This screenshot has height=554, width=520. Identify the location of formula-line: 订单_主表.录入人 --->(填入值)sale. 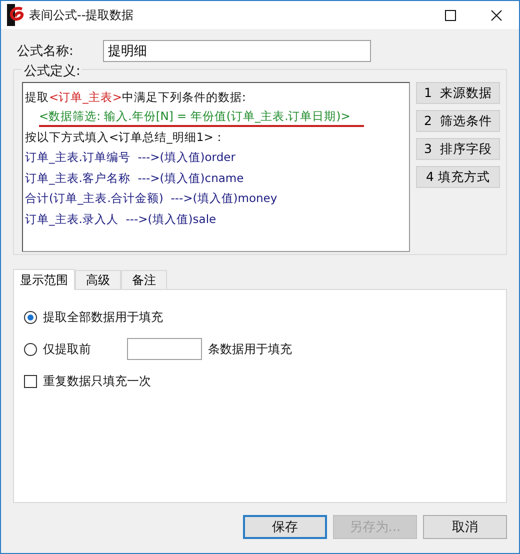
(120, 219).